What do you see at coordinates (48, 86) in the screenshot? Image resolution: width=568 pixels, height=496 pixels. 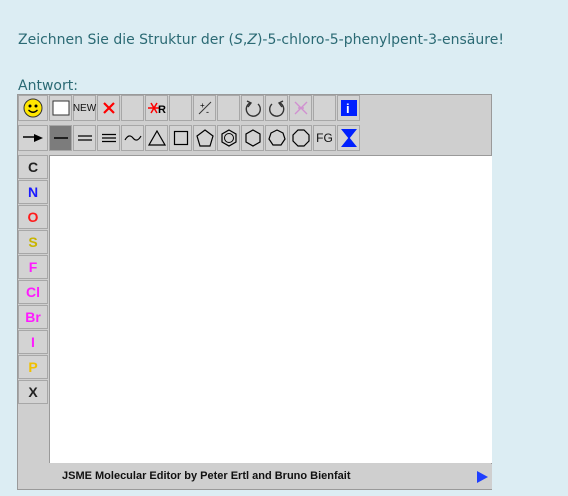 I see `answer-label: Antwort:` at bounding box center [48, 86].